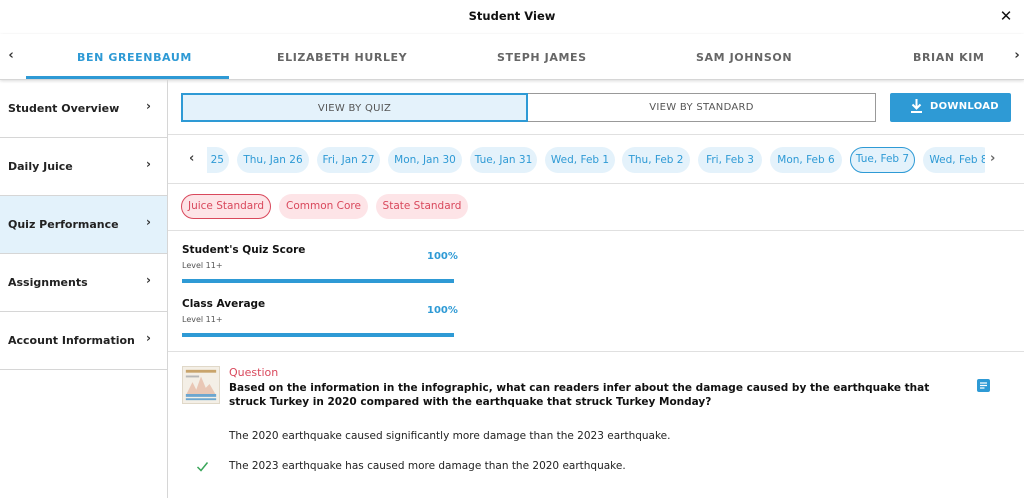 Image resolution: width=1024 pixels, height=498 pixels. I want to click on sidebar-item-quiz-performance: Quiz Performance ›, so click(83, 225).